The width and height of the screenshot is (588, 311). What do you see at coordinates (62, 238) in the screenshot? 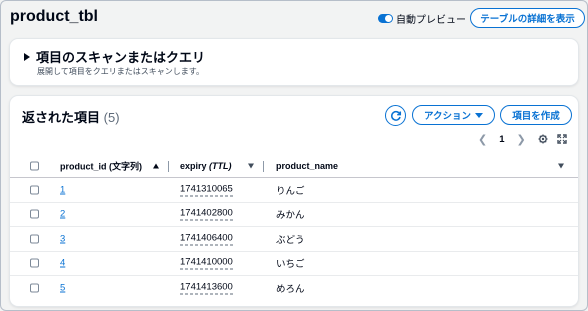
I see `product-id-link: 3` at bounding box center [62, 238].